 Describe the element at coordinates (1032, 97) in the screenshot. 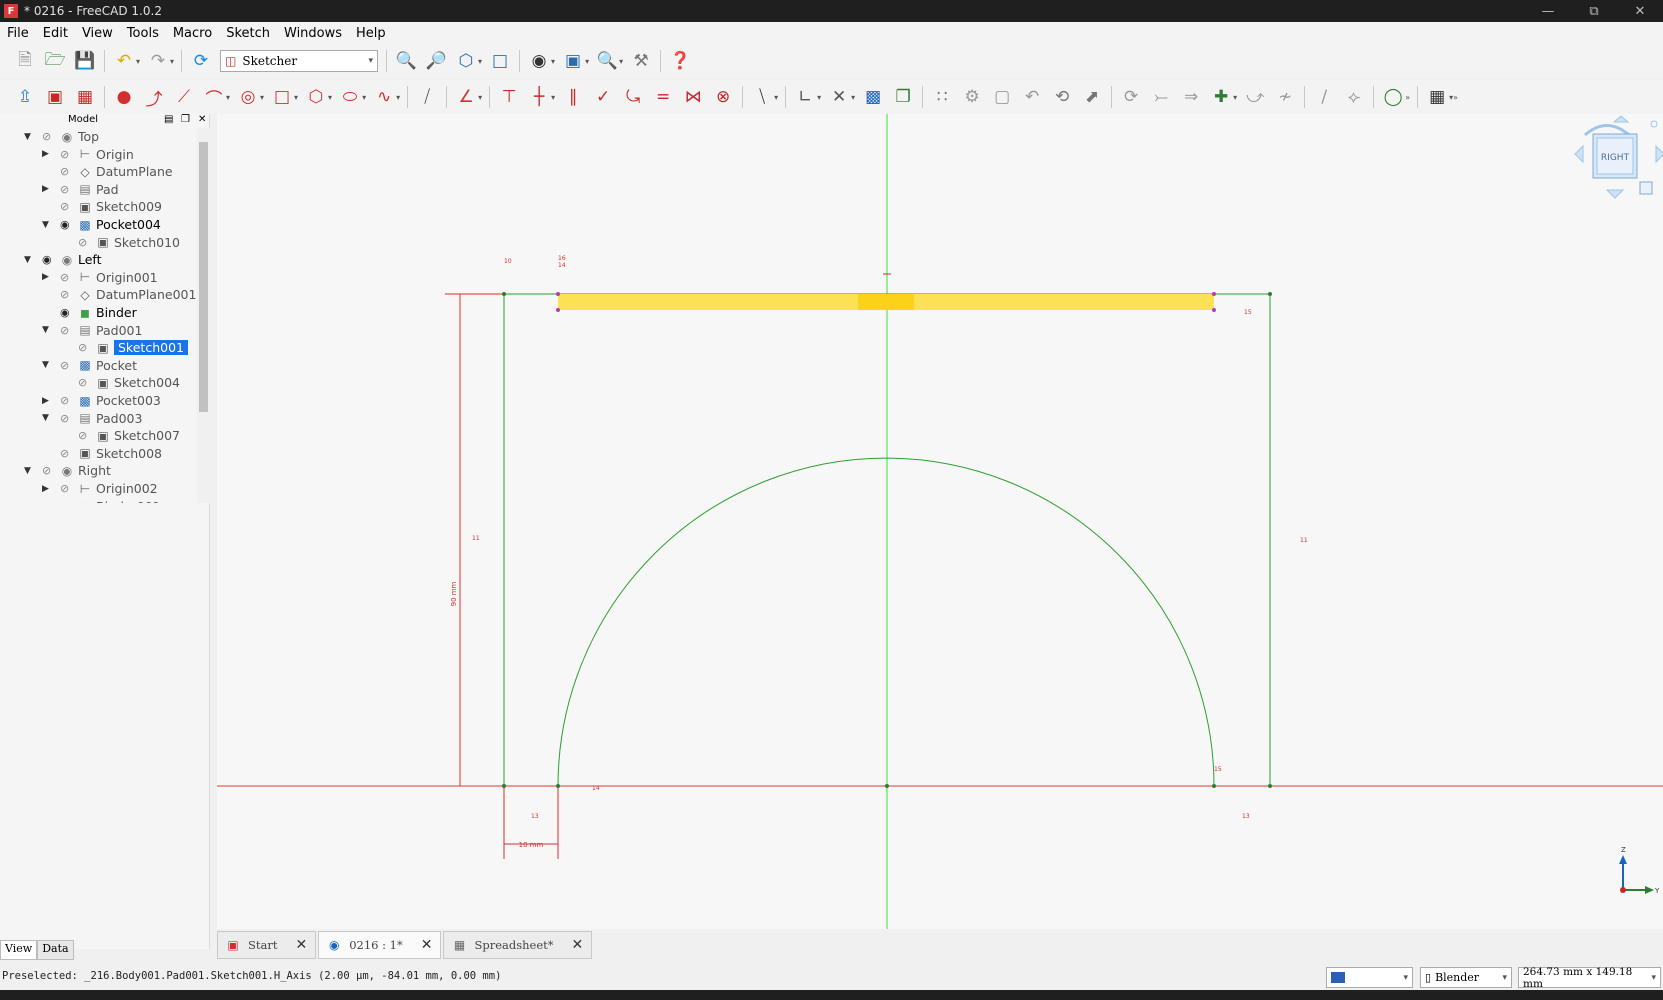

I see `select-conflicting-icon: ↶` at that location.